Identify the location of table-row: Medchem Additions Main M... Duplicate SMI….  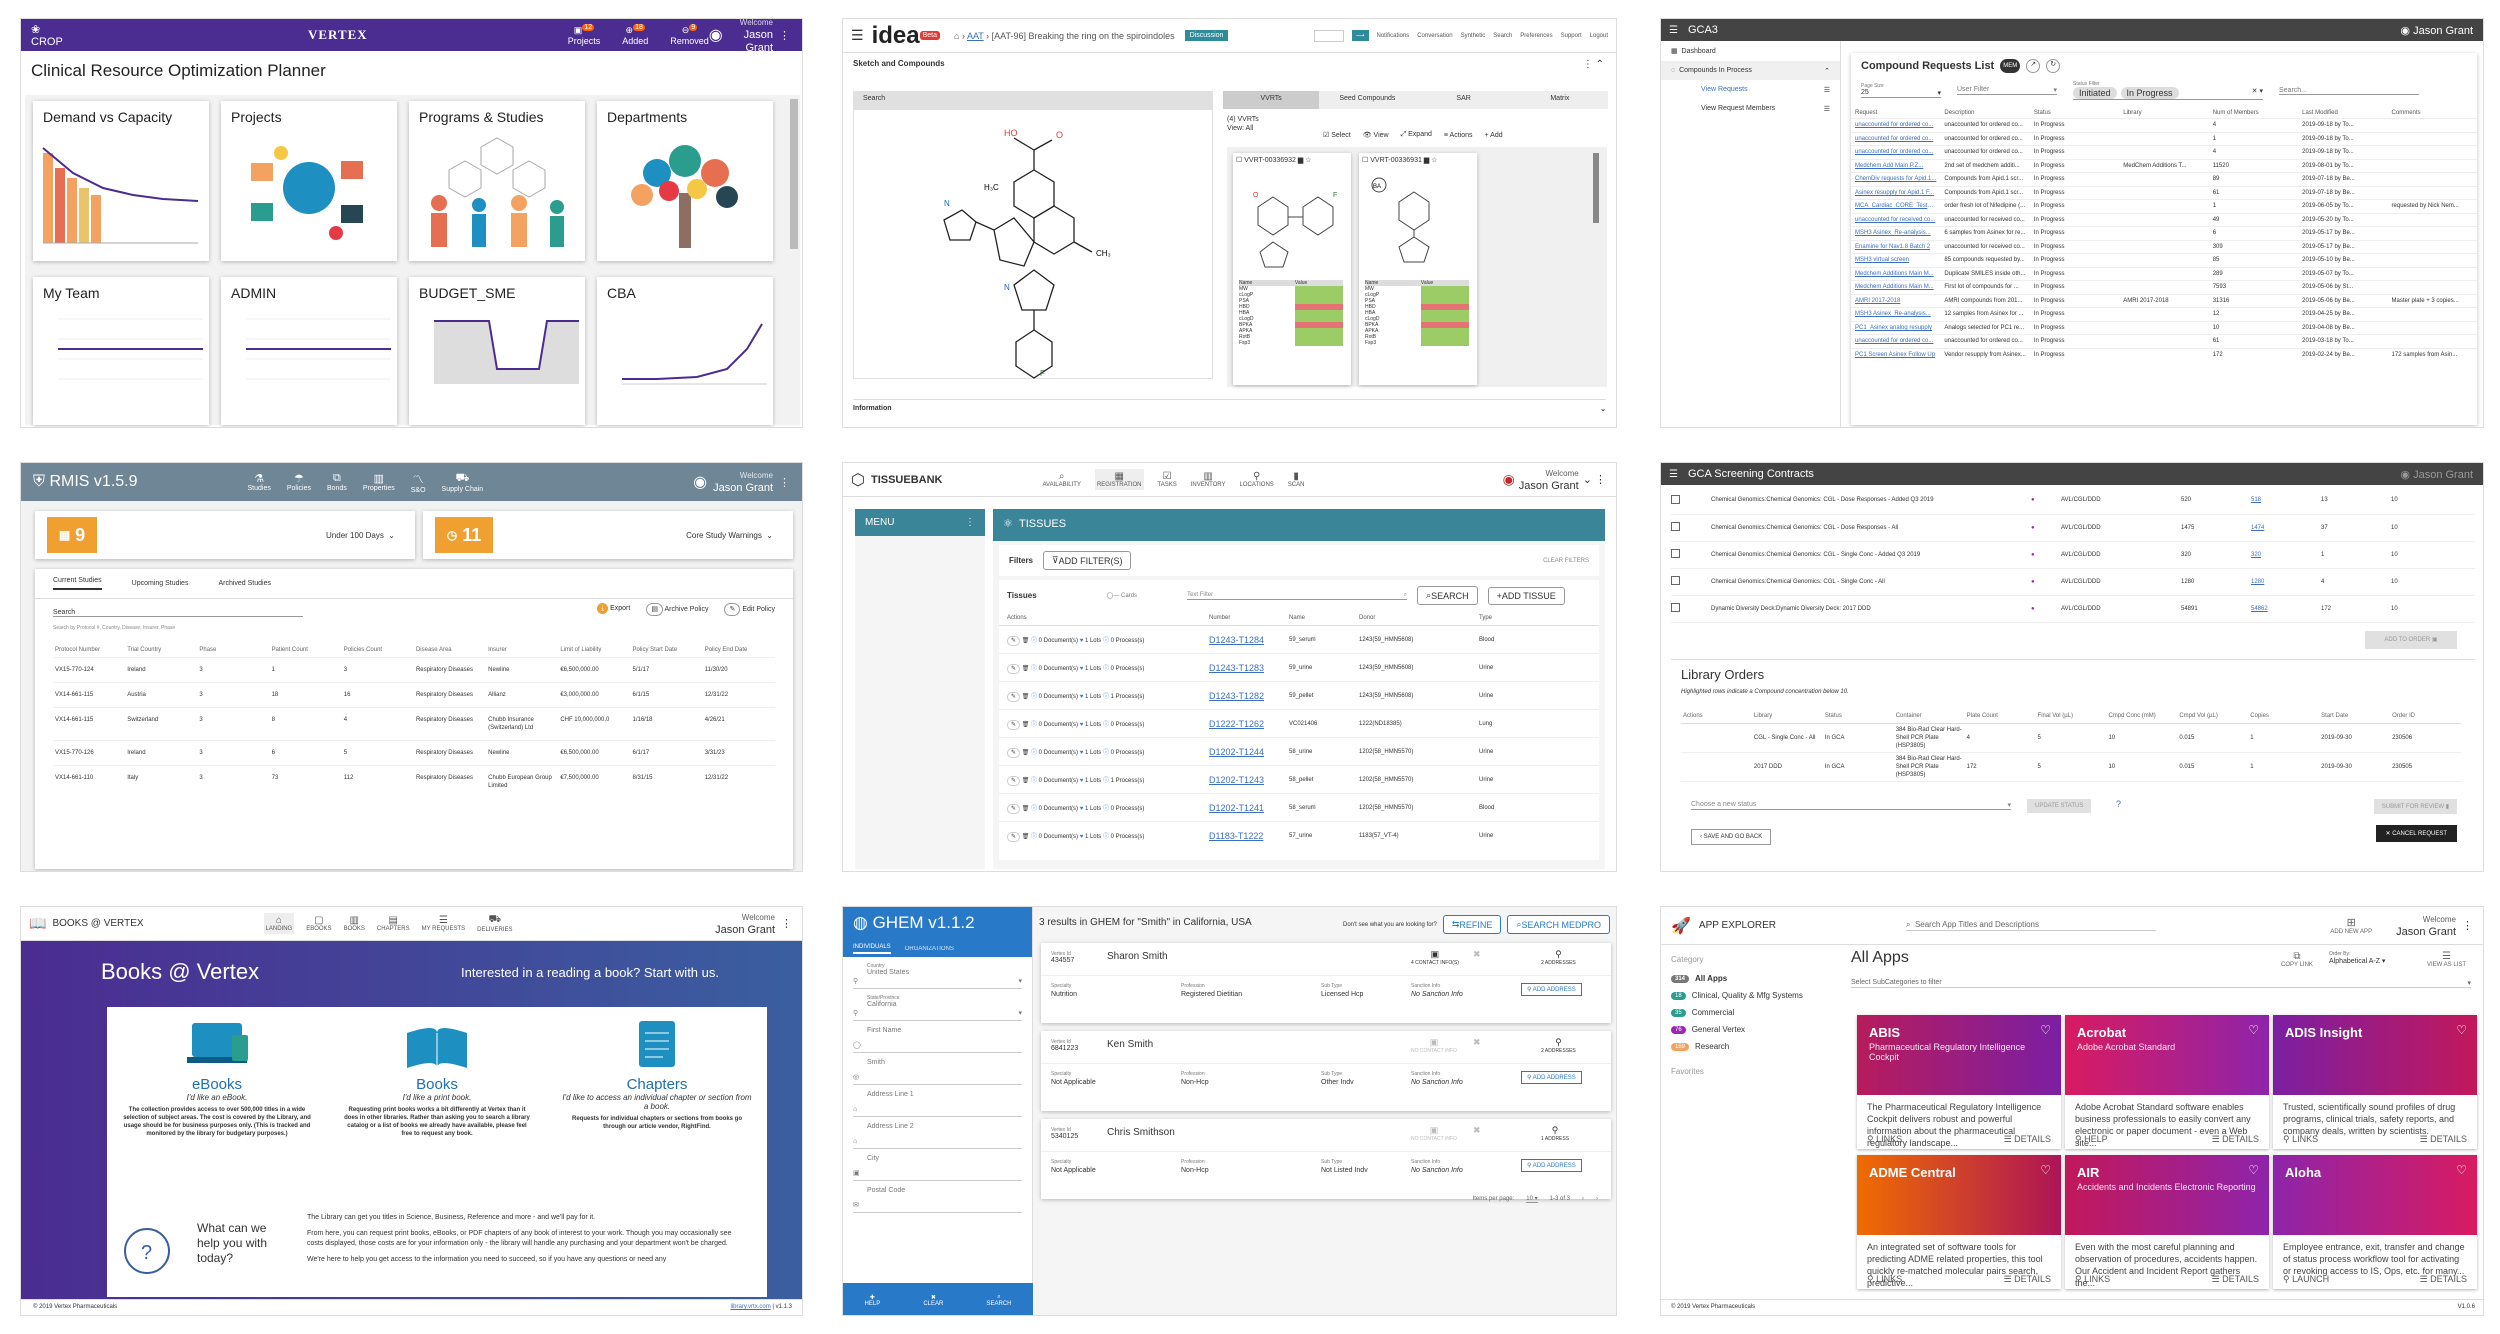
(2164, 274).